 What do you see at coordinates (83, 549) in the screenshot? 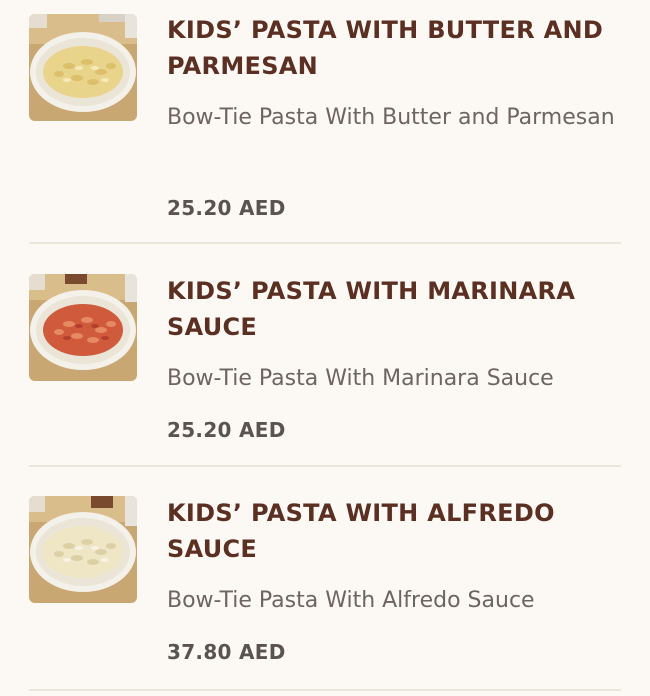
I see `pasta-alfredo-image` at bounding box center [83, 549].